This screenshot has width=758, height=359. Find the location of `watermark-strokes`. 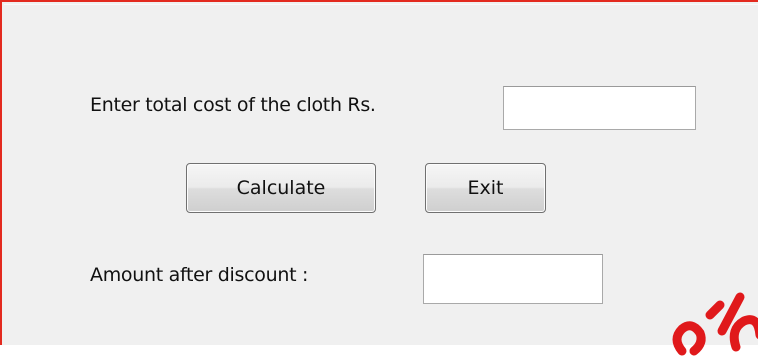

watermark-strokes is located at coordinates (715, 324).